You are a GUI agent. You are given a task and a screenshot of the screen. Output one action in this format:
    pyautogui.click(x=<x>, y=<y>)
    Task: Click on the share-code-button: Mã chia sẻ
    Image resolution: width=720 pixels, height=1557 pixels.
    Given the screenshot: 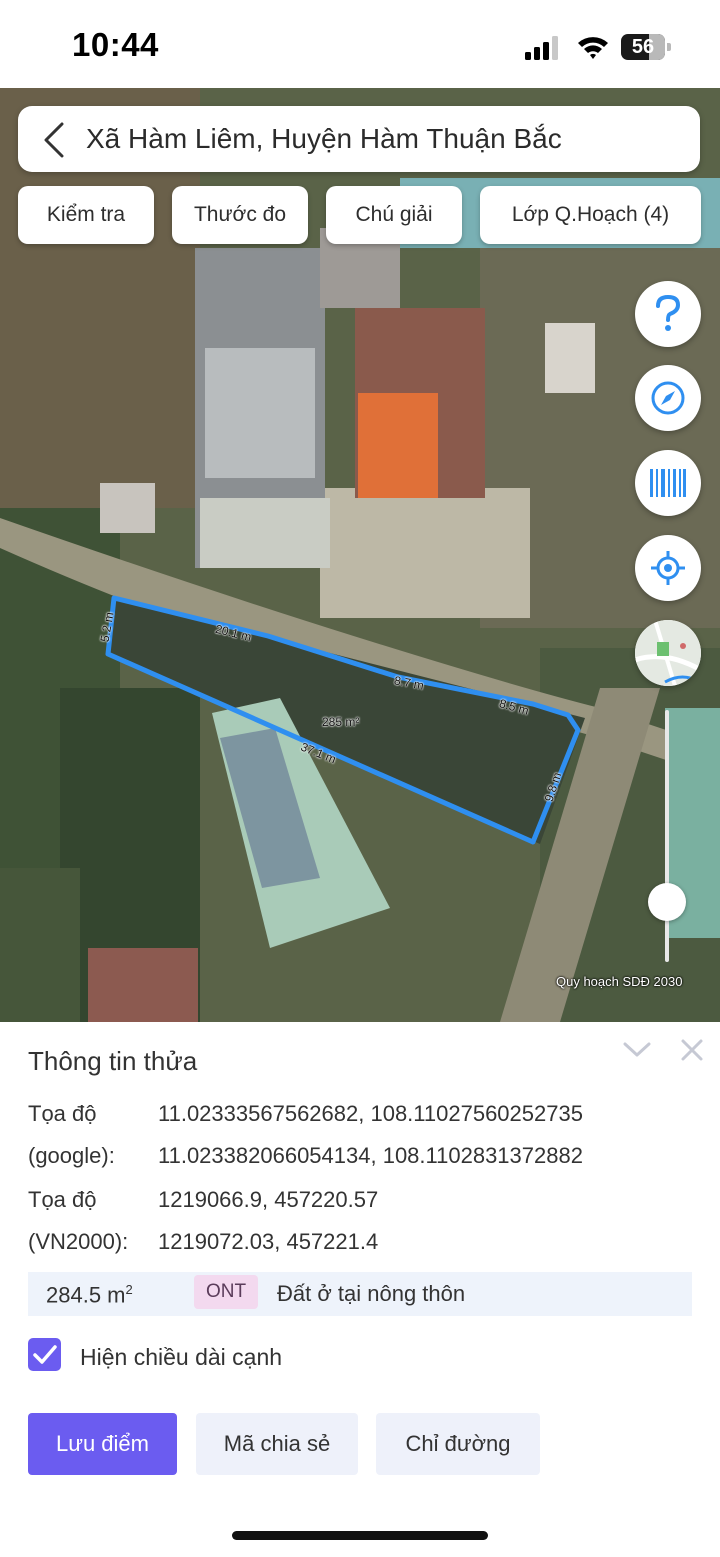 What is the action you would take?
    pyautogui.click(x=277, y=1444)
    